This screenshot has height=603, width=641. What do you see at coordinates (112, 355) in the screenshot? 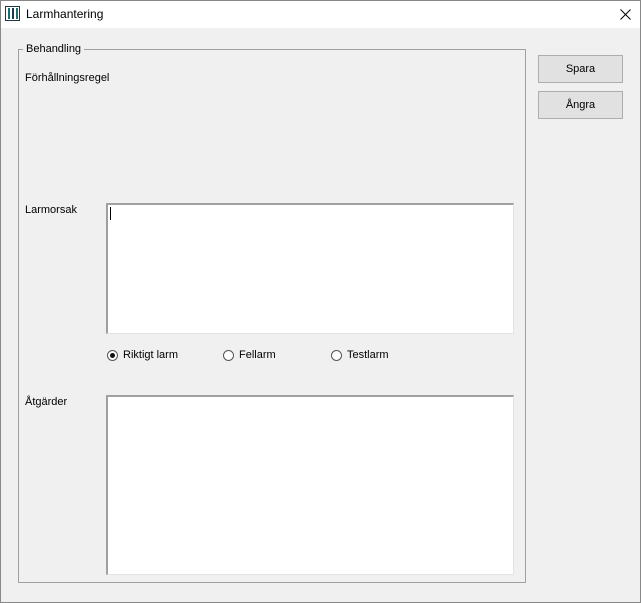
I see `radio-button-checked` at bounding box center [112, 355].